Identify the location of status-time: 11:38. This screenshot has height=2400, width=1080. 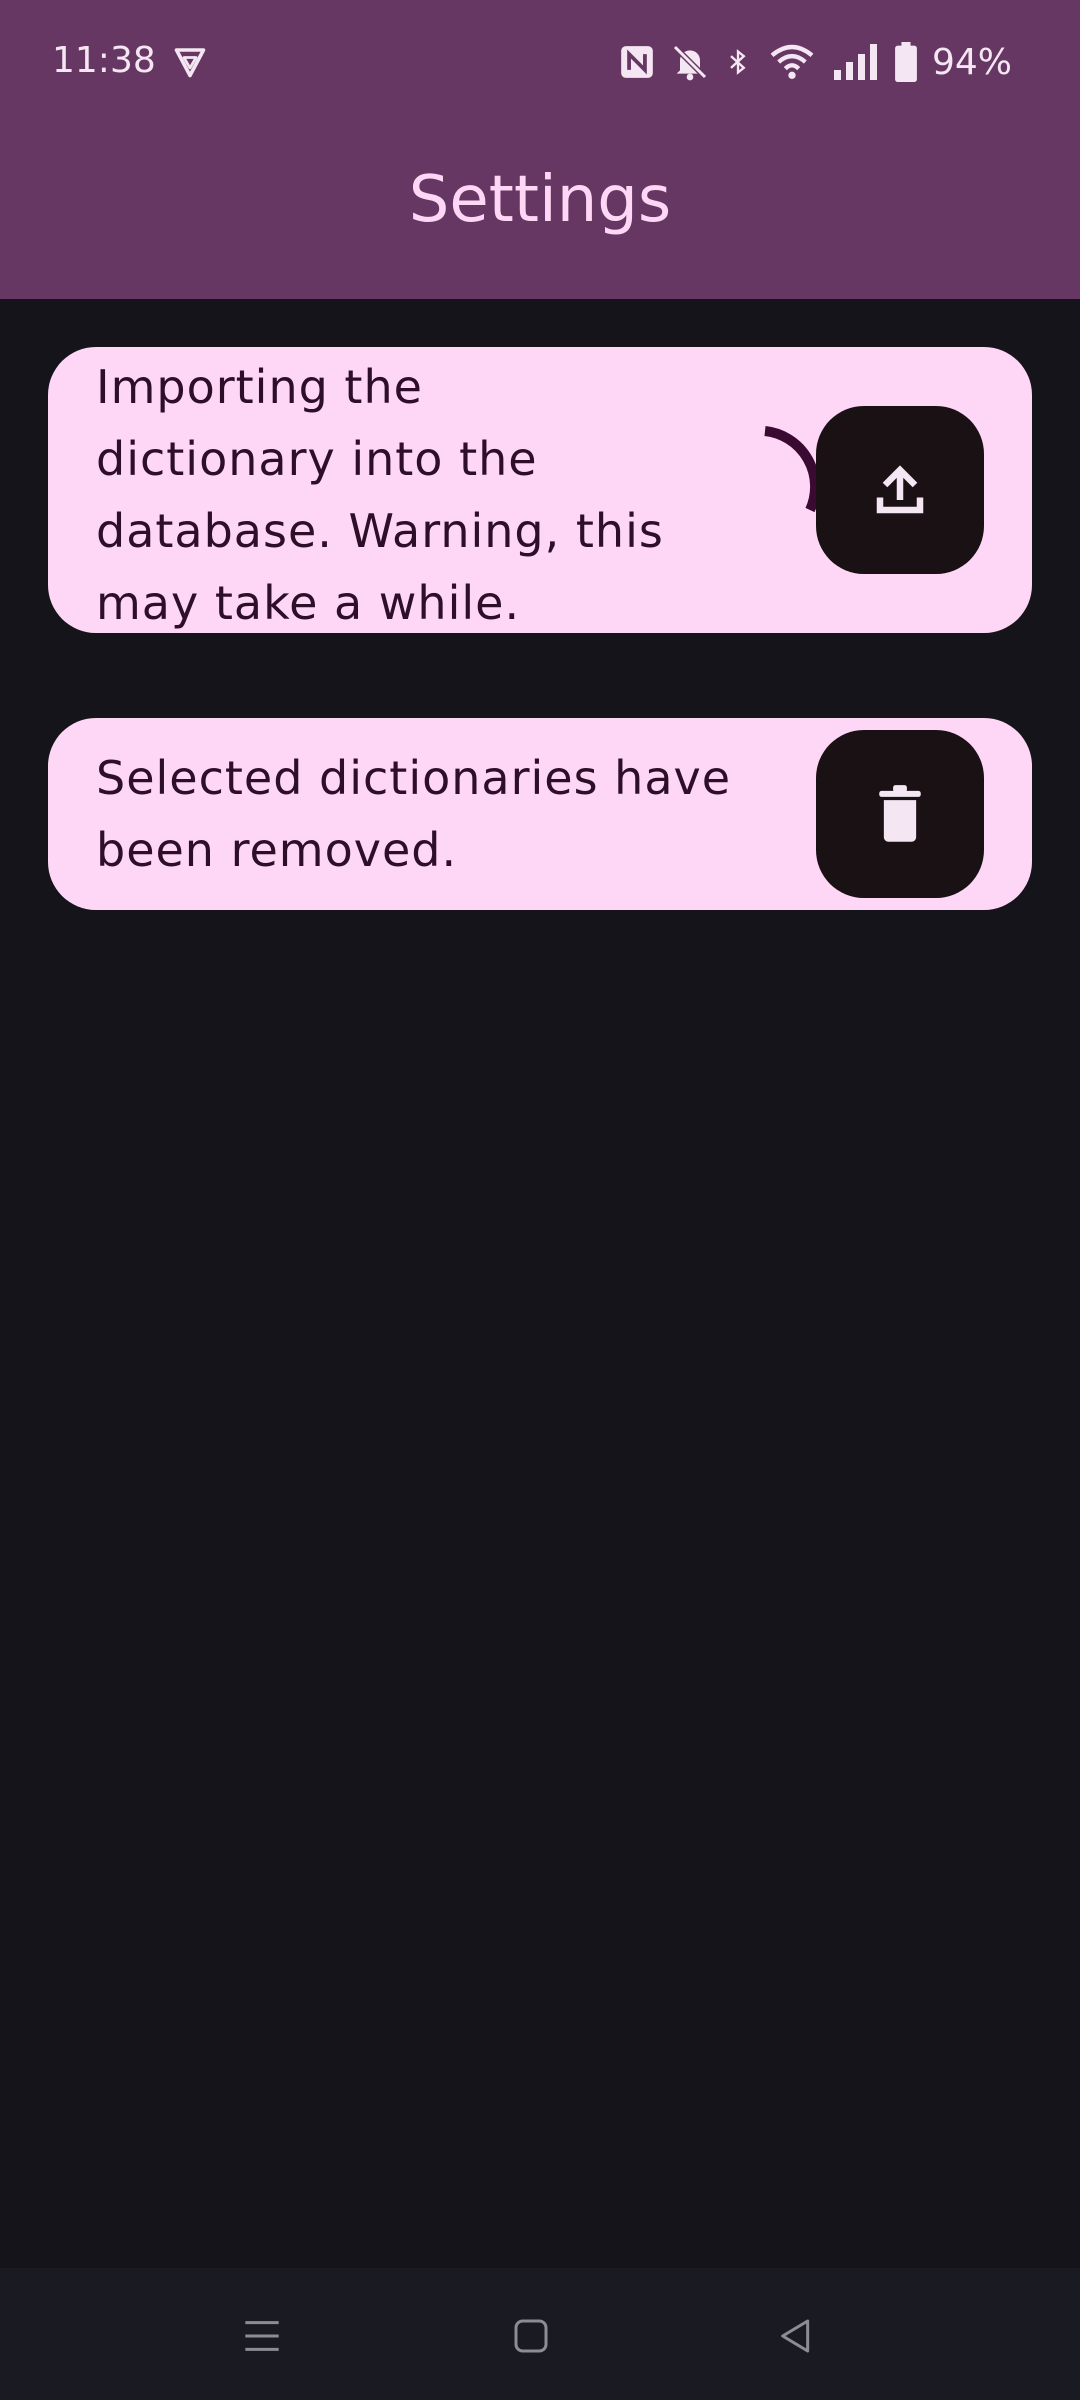
(104, 60).